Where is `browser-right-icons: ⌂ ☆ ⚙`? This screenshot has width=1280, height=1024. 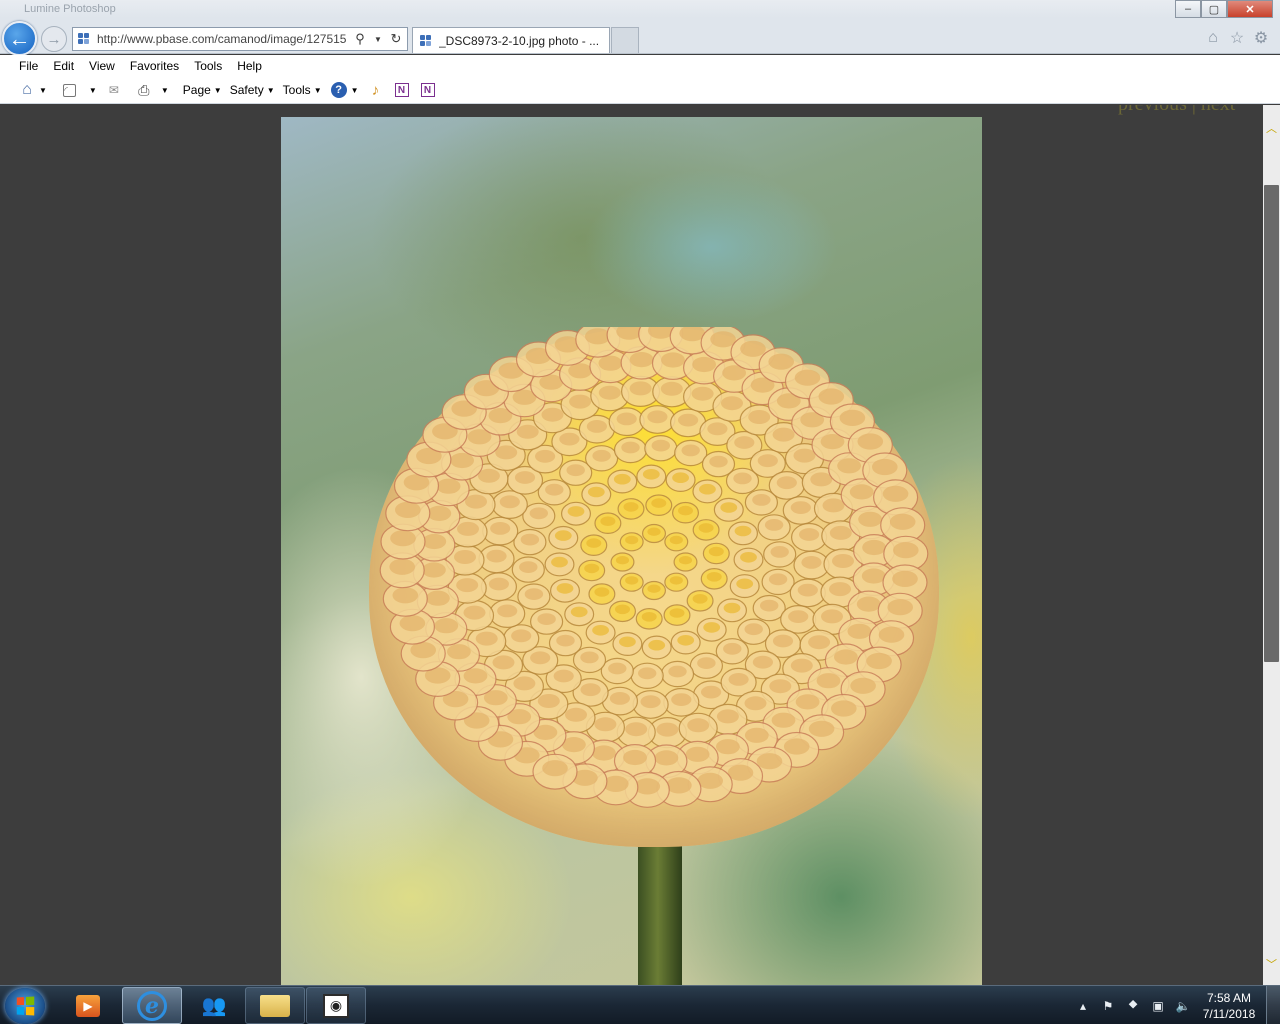
browser-right-icons: ⌂ ☆ ⚙ is located at coordinates (1237, 38).